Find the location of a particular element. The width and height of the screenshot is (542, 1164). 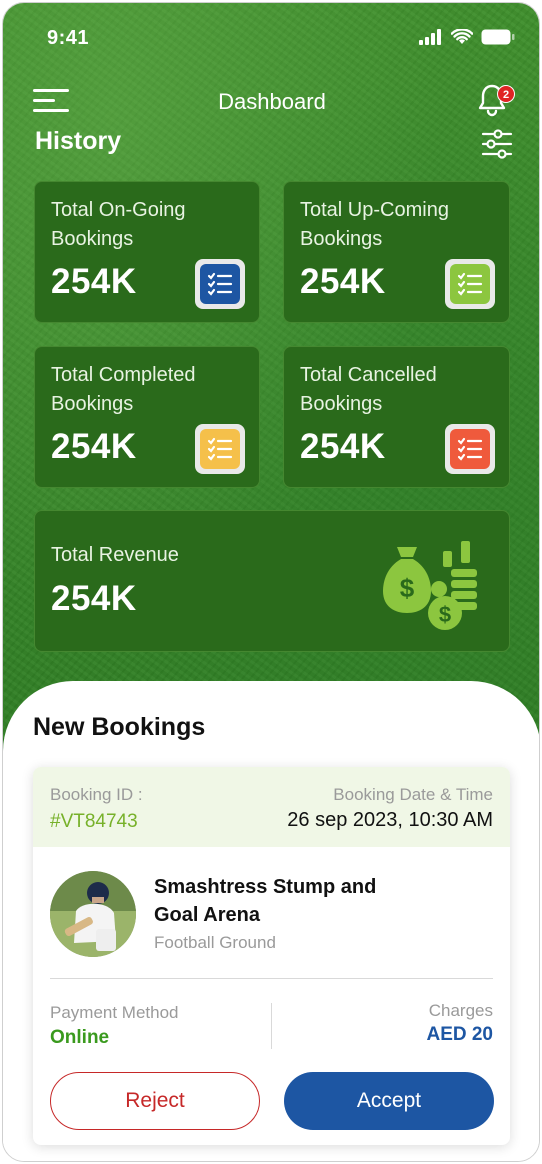

booking-datetime: 26 sep 2023, 10:30 AM is located at coordinates (390, 820).